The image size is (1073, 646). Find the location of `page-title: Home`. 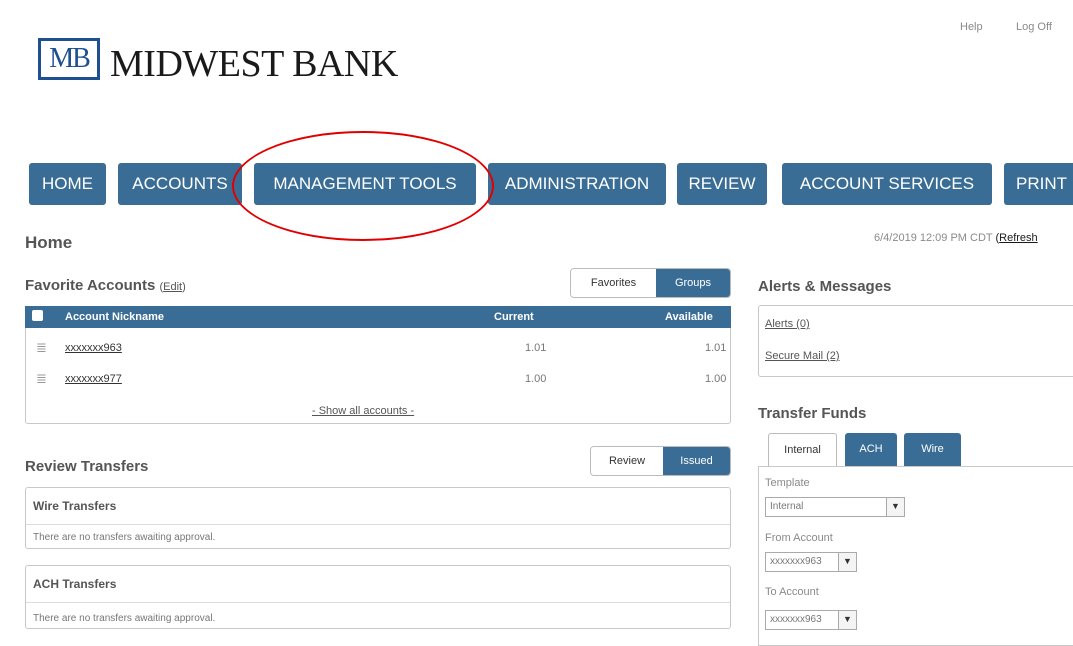

page-title: Home is located at coordinates (49, 242).